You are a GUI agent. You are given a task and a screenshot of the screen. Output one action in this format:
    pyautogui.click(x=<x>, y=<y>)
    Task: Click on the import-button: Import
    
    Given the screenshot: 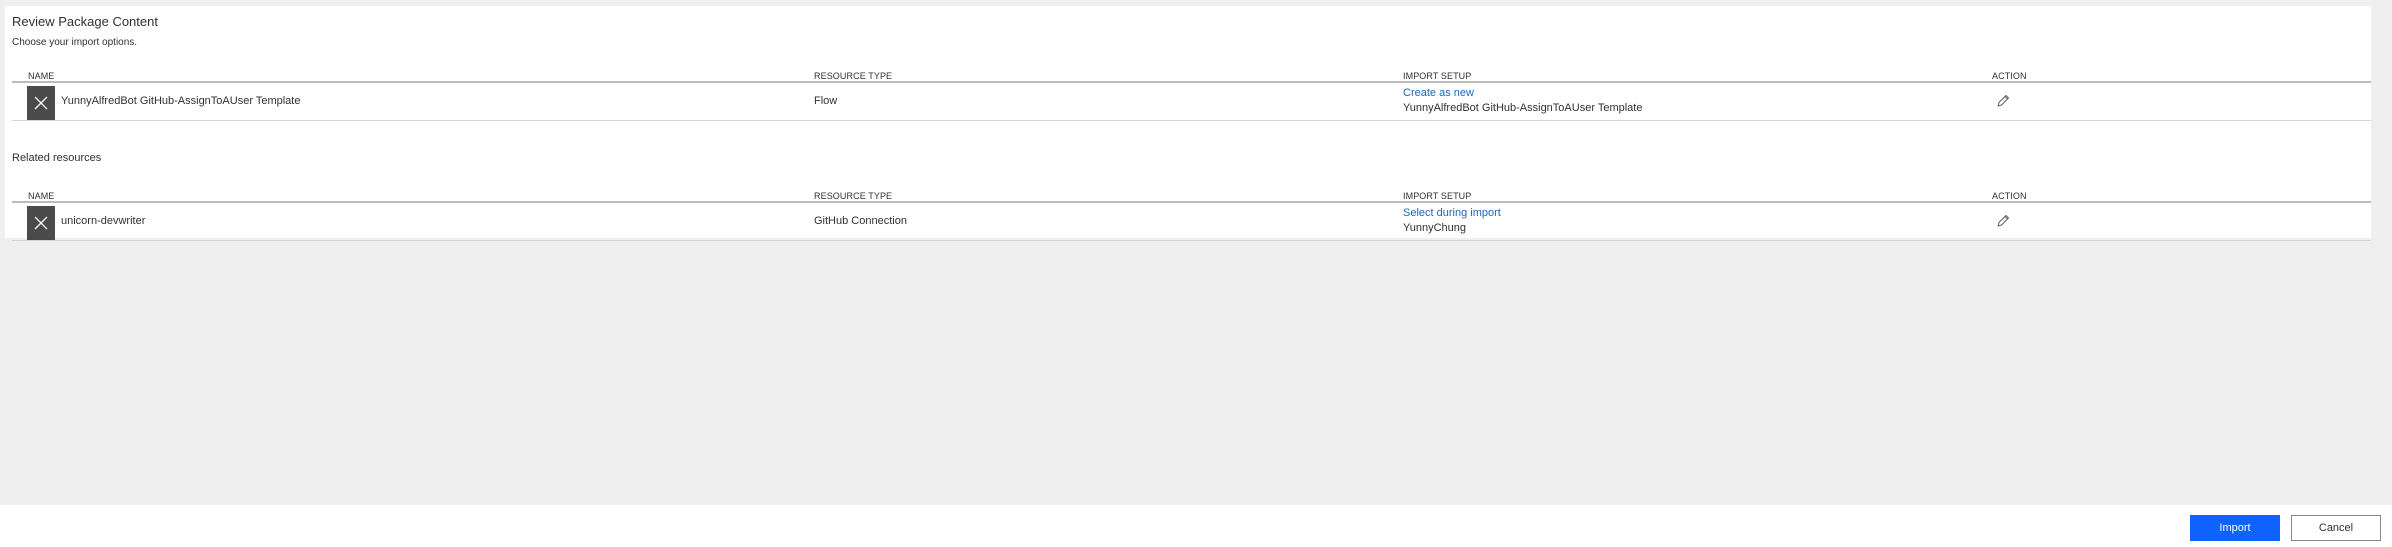 What is the action you would take?
    pyautogui.click(x=2235, y=528)
    